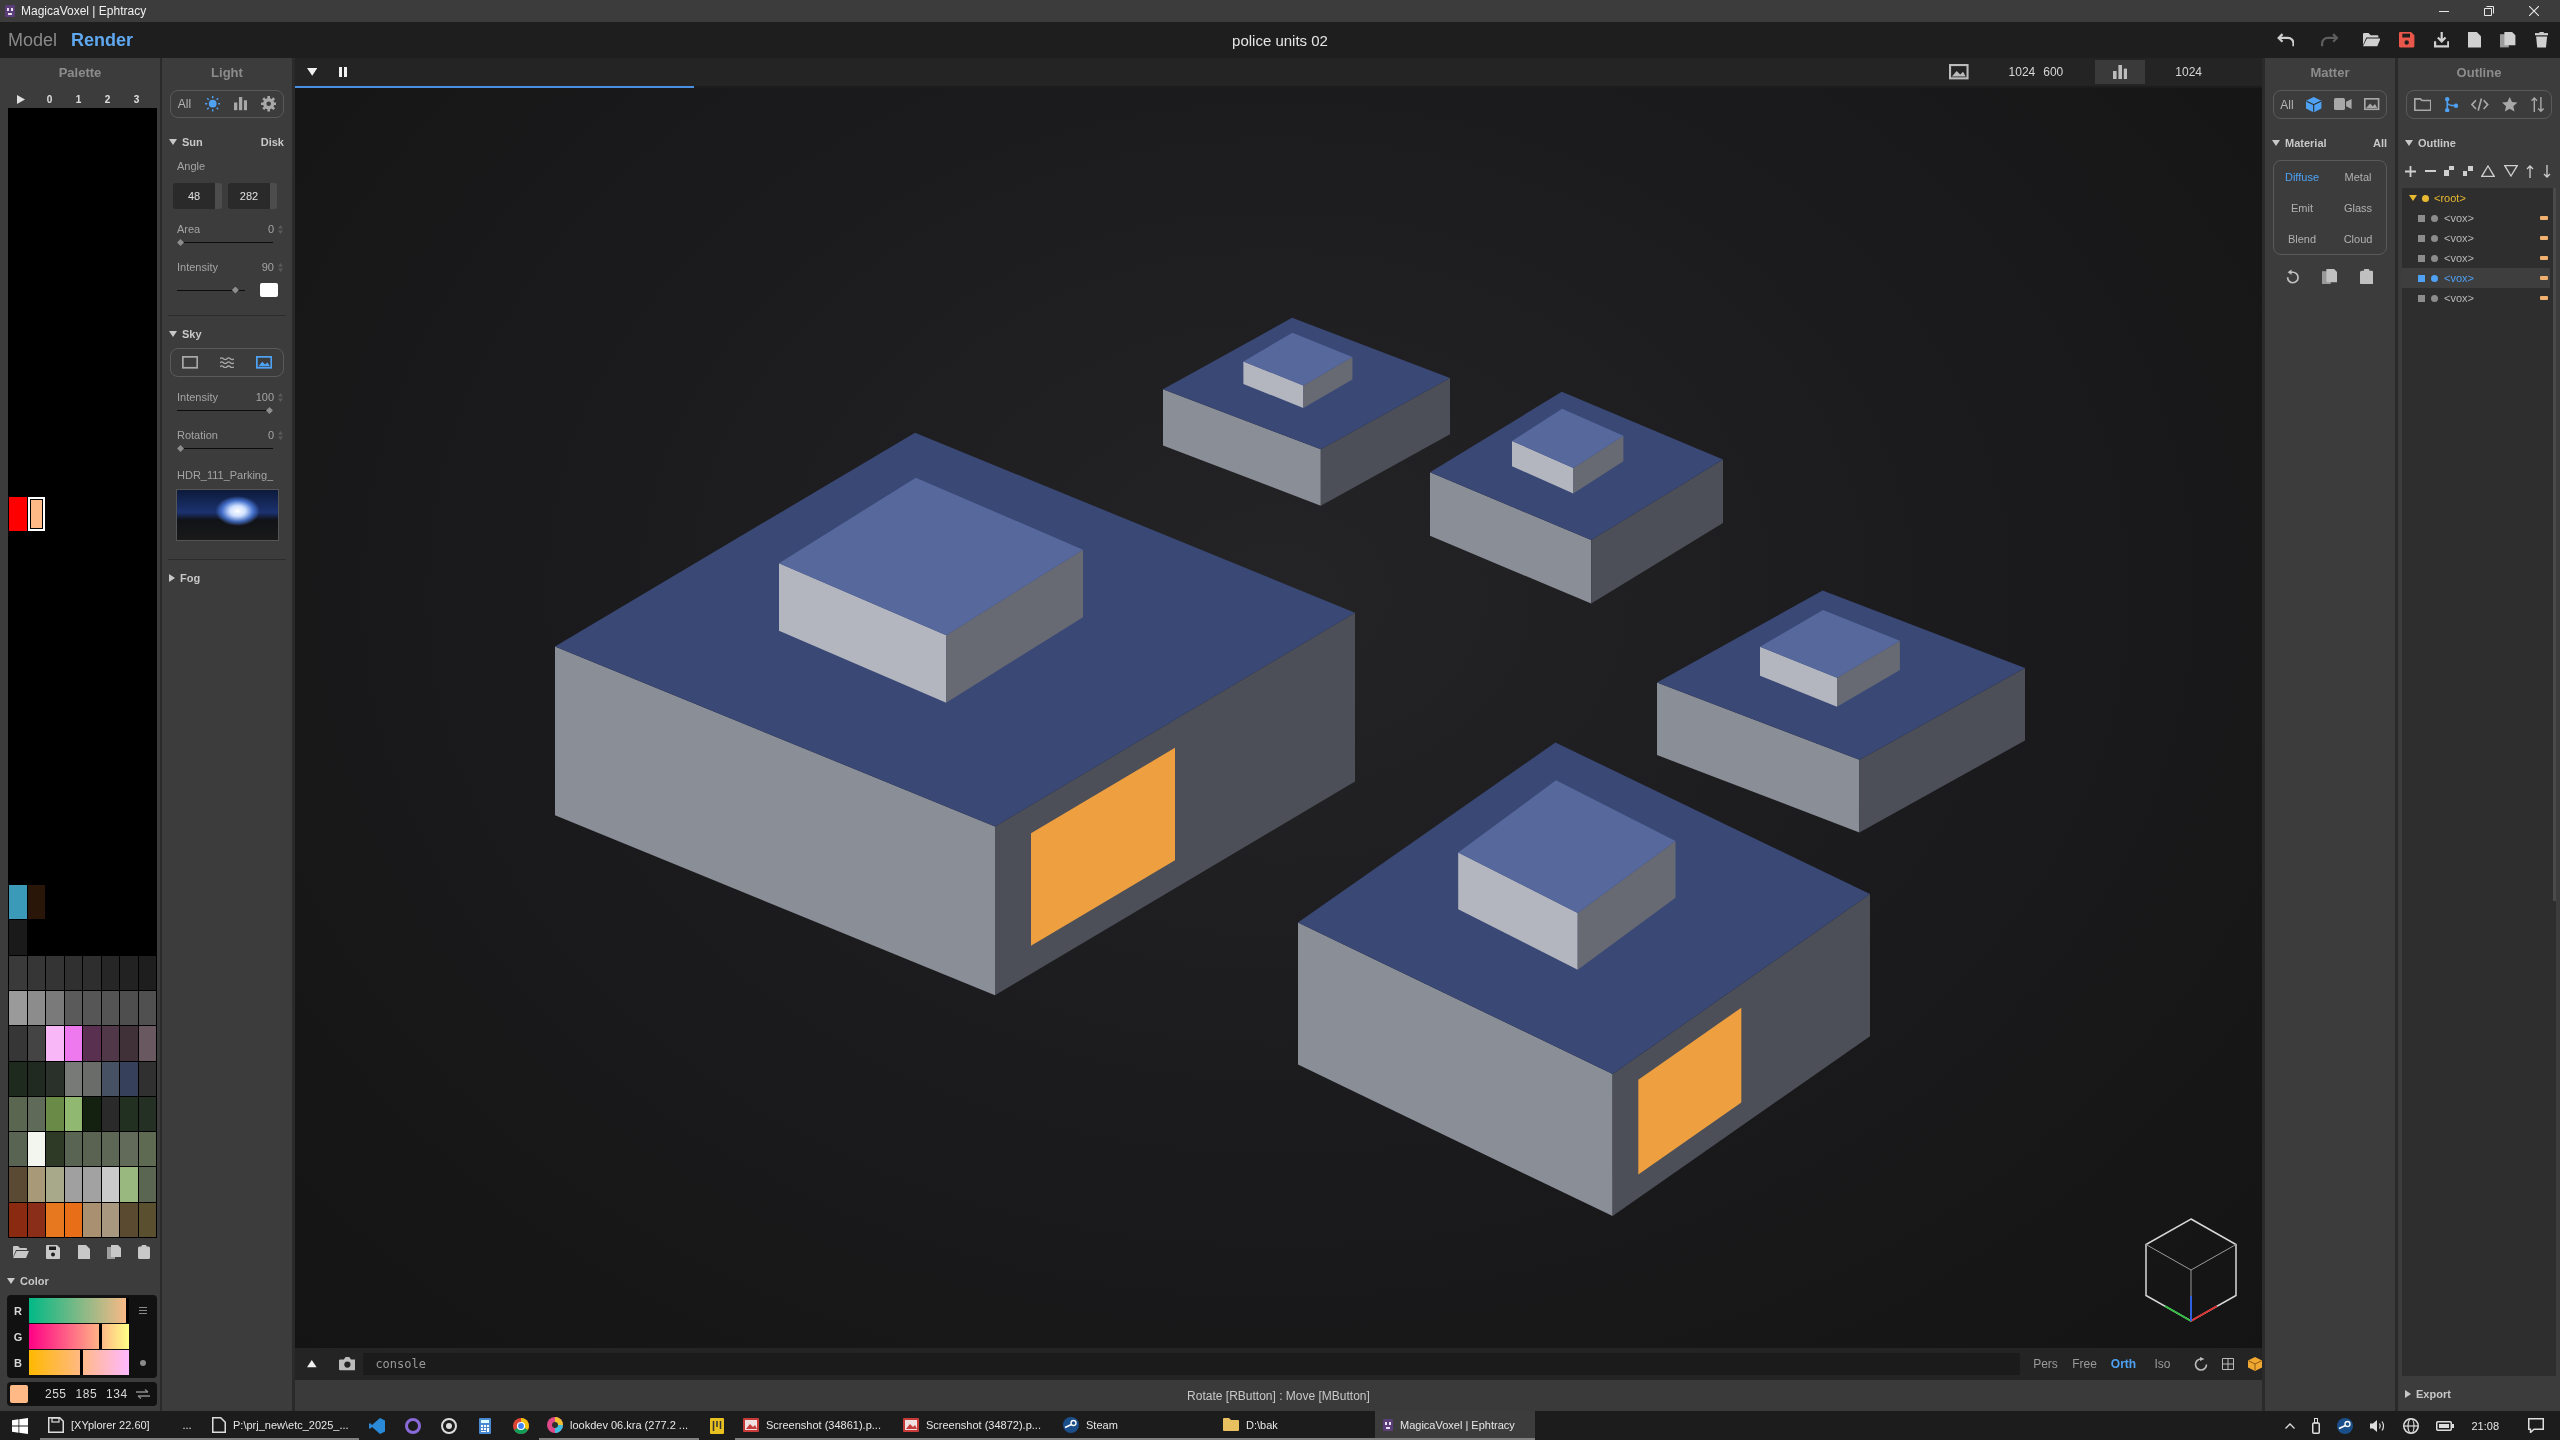 The height and width of the screenshot is (1440, 2560). I want to click on image-icon, so click(263, 362).